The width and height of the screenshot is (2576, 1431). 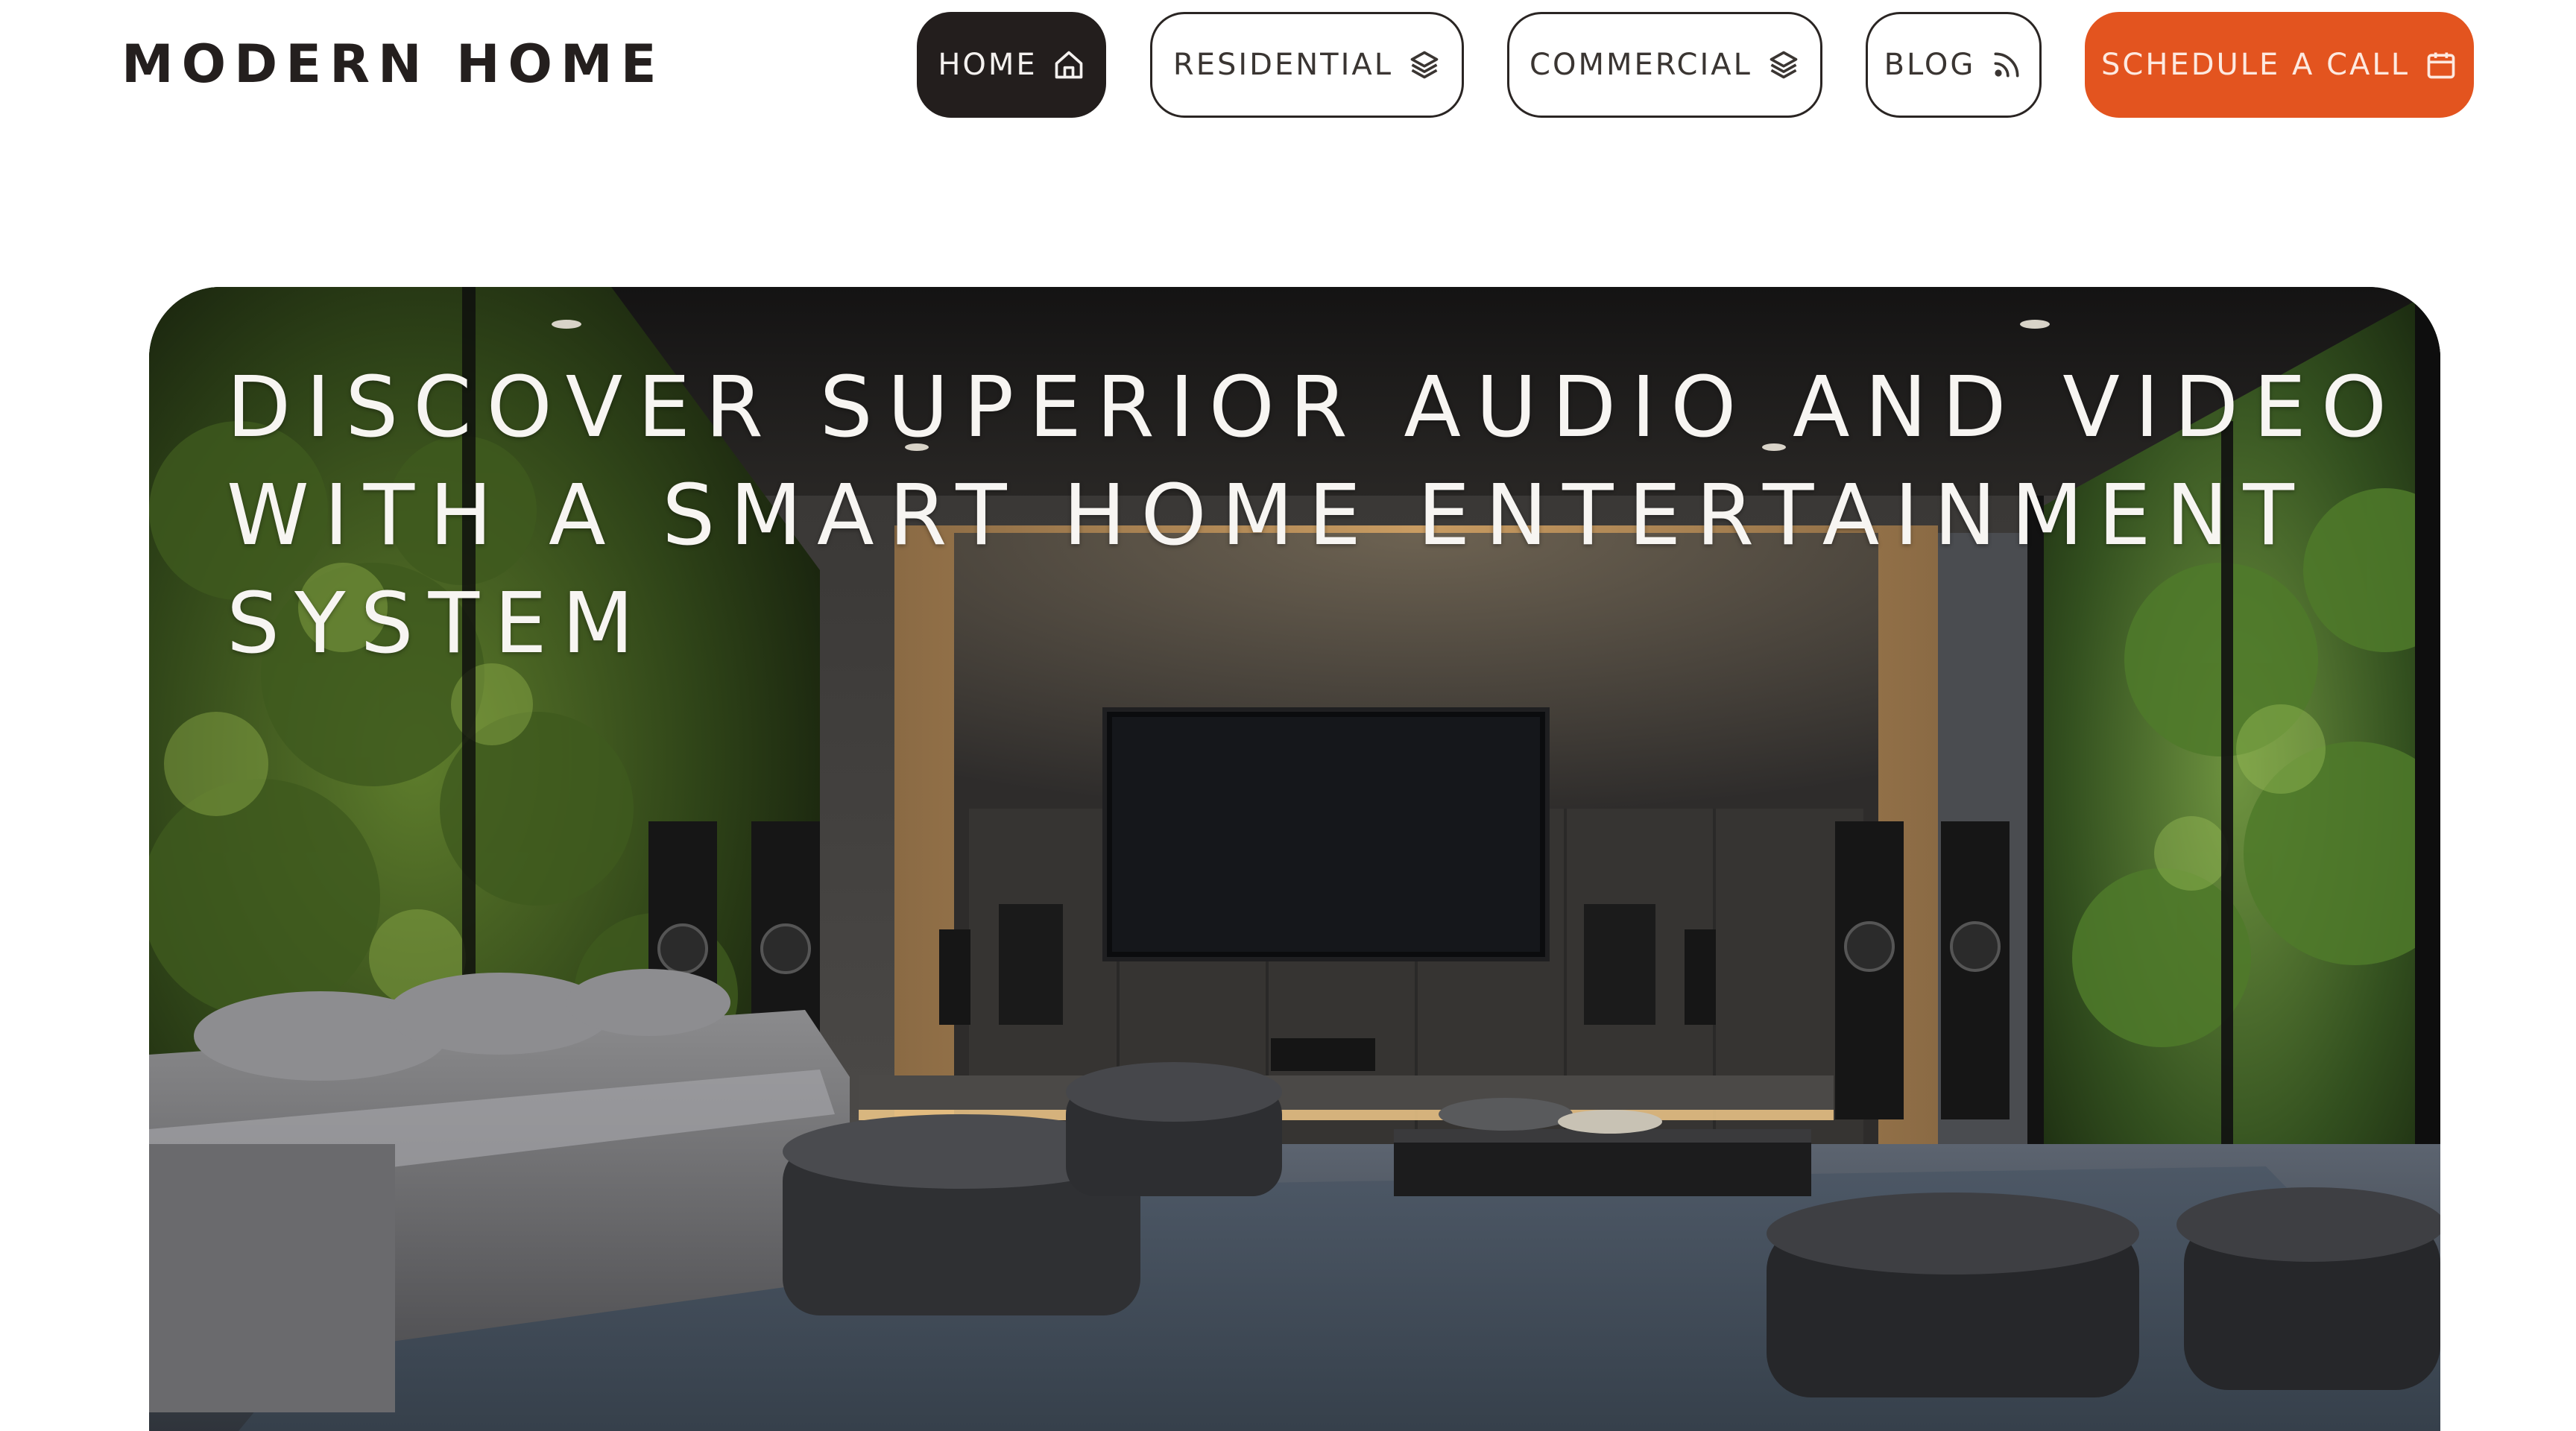 I want to click on nav-blog-button: BLOG, so click(x=1954, y=65).